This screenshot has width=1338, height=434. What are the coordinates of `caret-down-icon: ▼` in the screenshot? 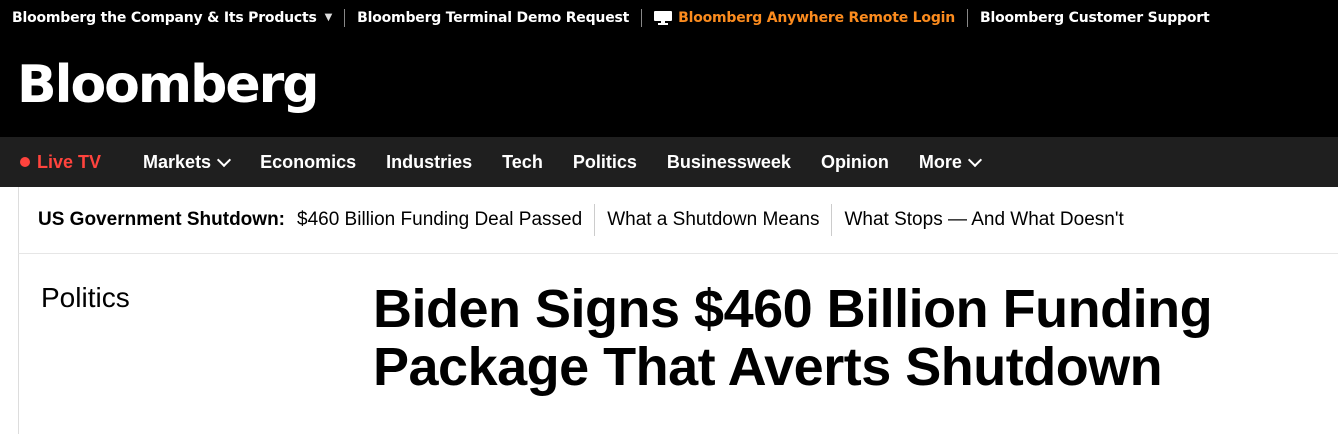 It's located at (328, 17).